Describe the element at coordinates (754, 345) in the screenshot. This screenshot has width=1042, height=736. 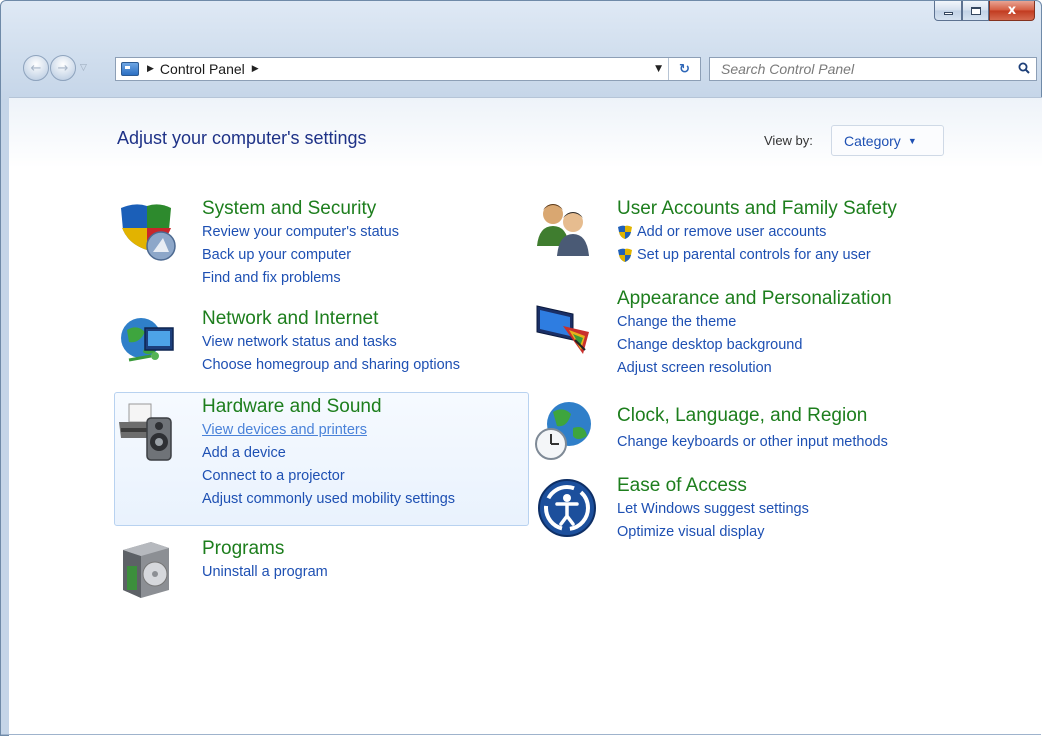
I see `link-desktop-background: Change desktop background` at that location.